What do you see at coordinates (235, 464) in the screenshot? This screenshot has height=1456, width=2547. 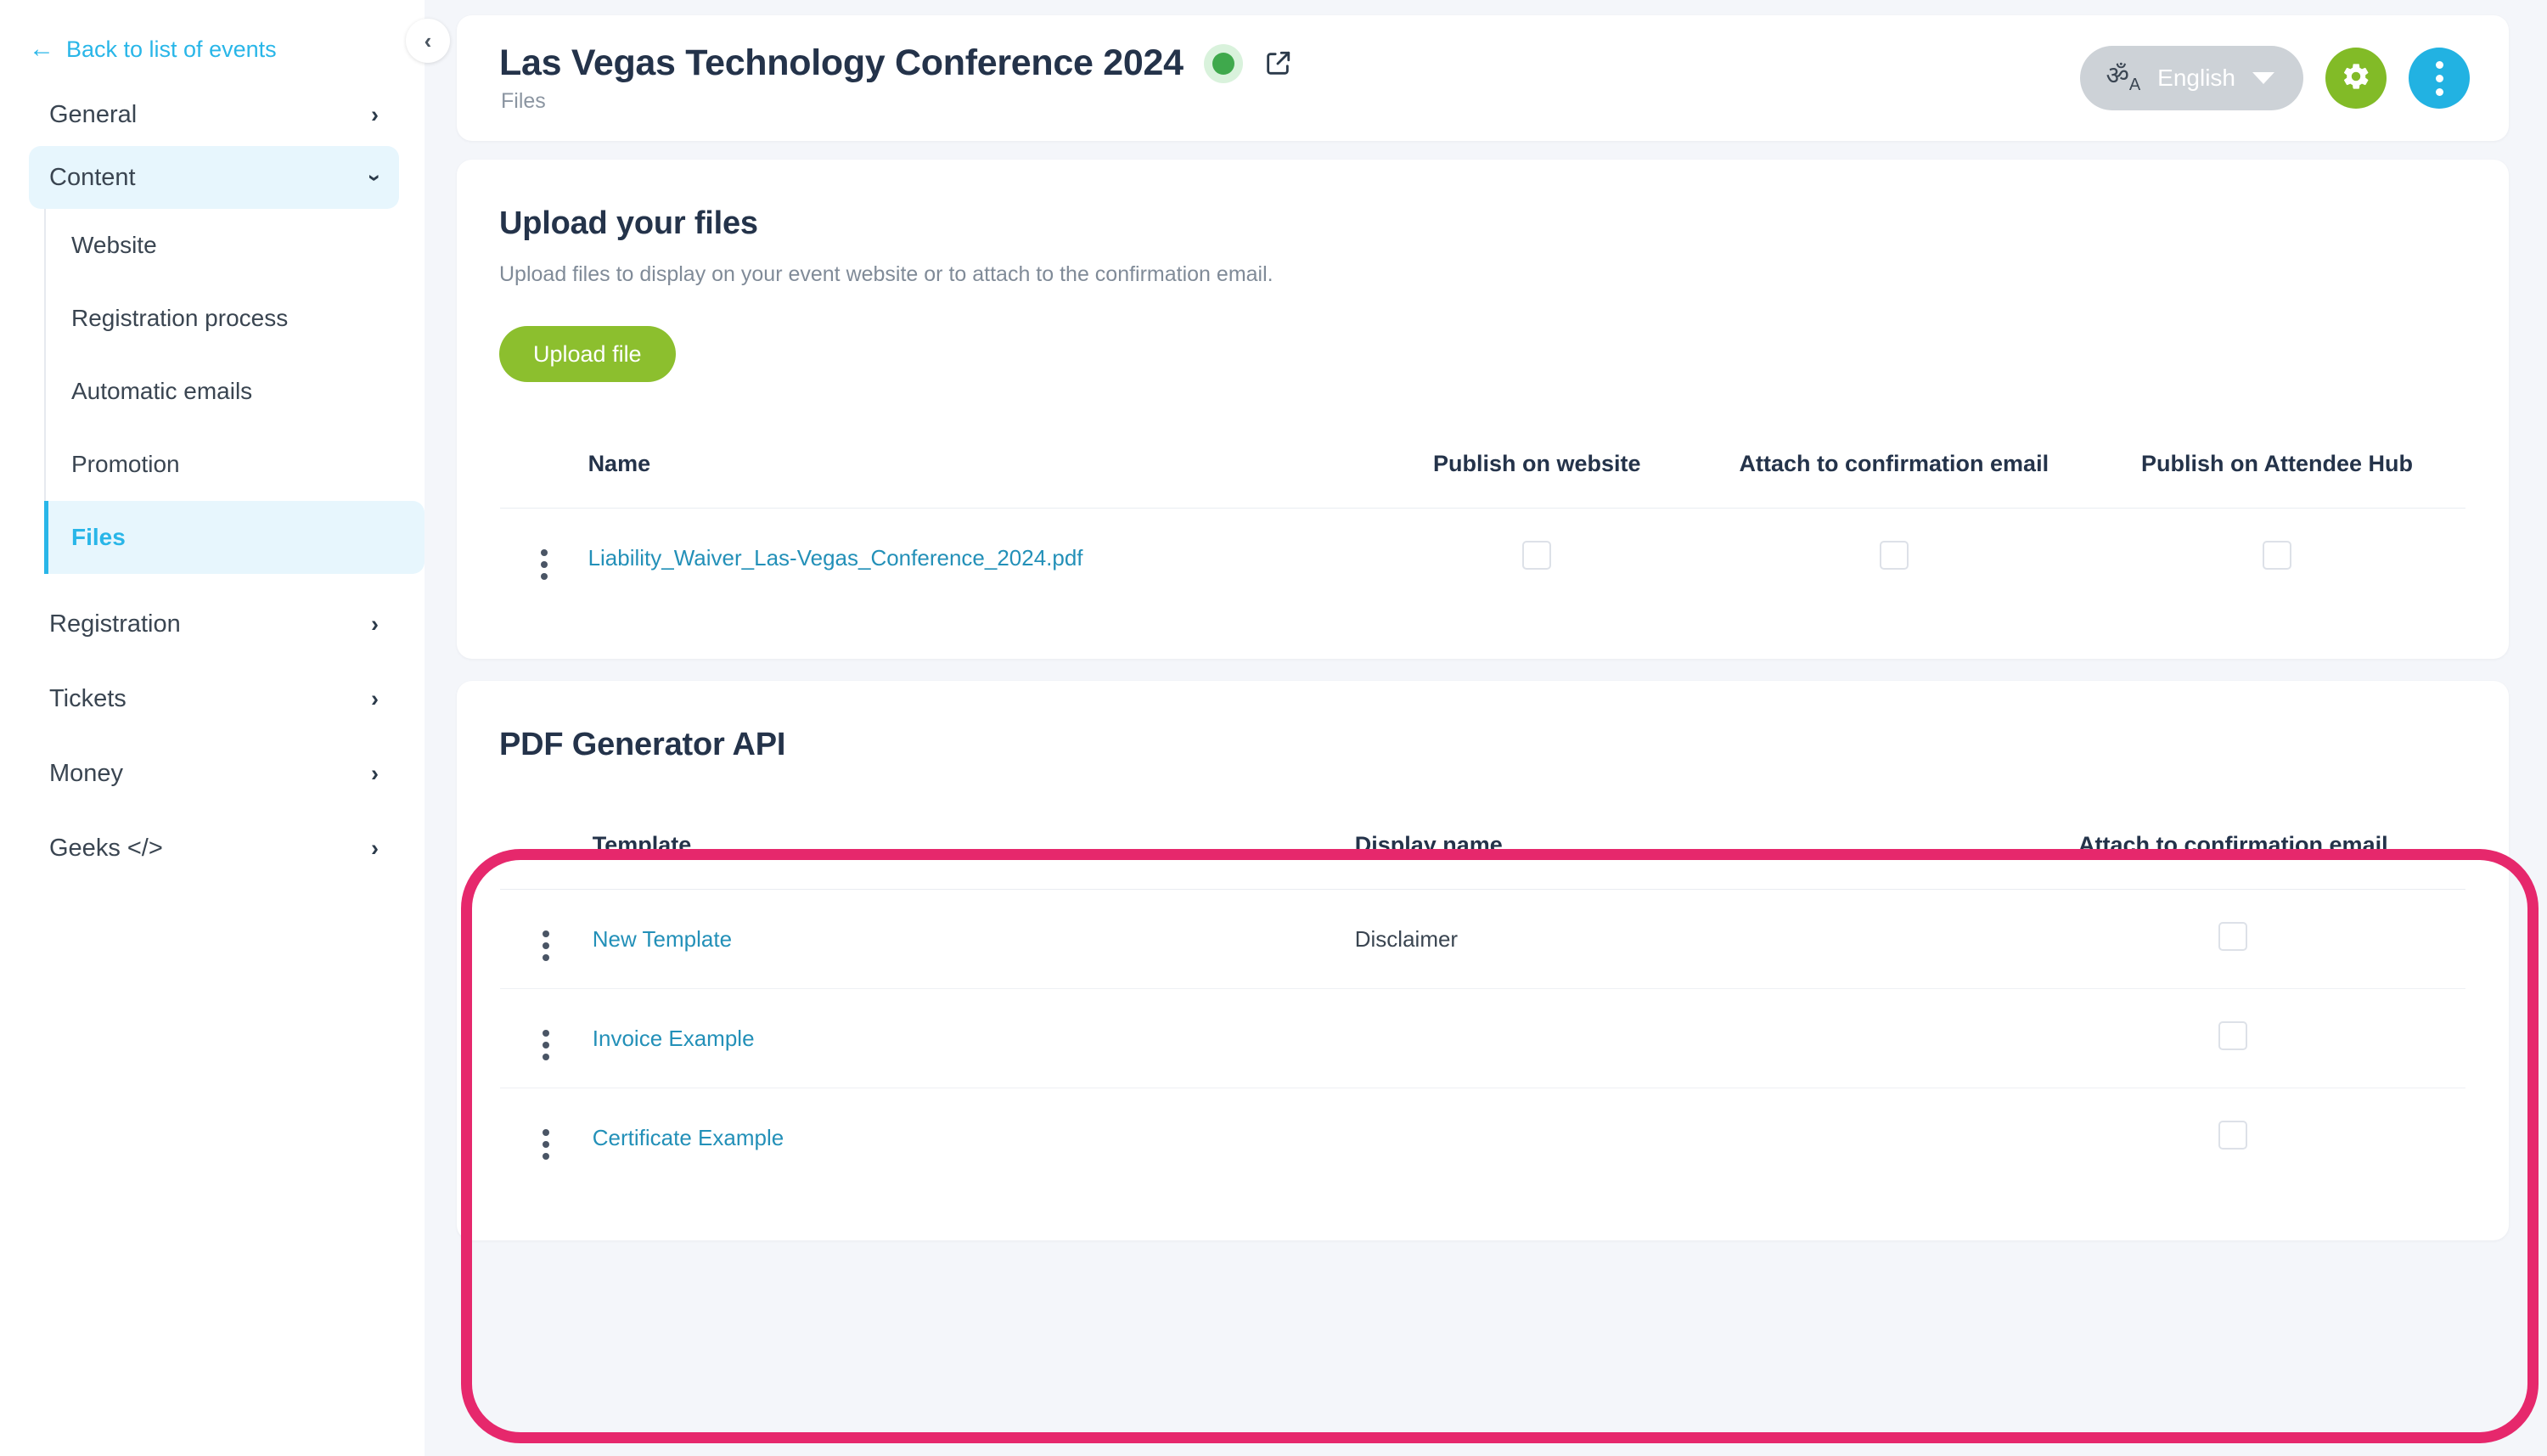 I see `sidebar-item-promotion: Promotion` at bounding box center [235, 464].